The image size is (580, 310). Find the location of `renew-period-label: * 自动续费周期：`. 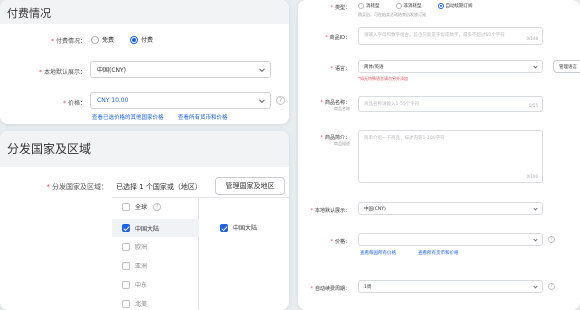

renew-period-label: * 自动续费周期： is located at coordinates (330, 289).